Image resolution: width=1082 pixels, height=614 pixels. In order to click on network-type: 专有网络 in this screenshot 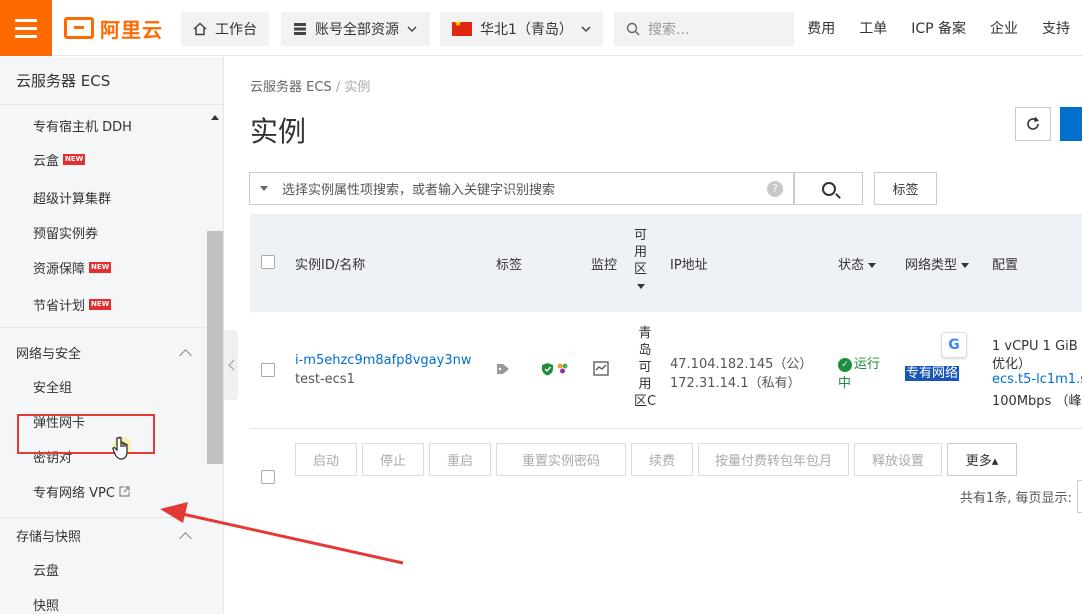, I will do `click(932, 371)`.